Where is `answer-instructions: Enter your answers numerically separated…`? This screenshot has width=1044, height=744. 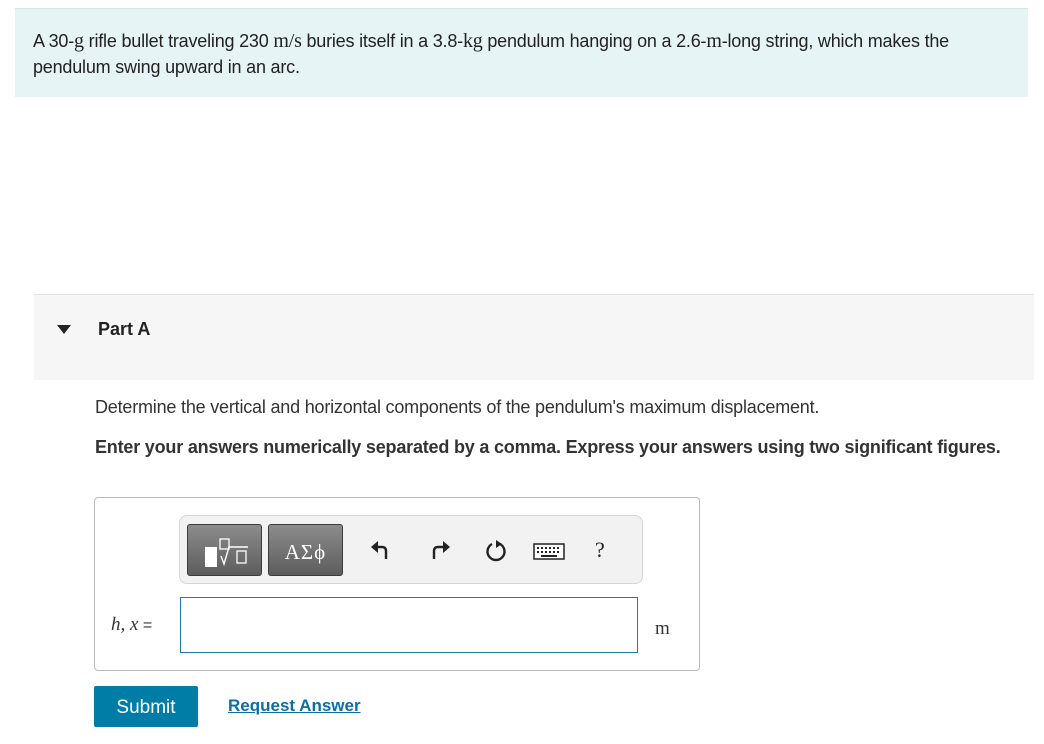 answer-instructions: Enter your answers numerically separated… is located at coordinates (548, 447).